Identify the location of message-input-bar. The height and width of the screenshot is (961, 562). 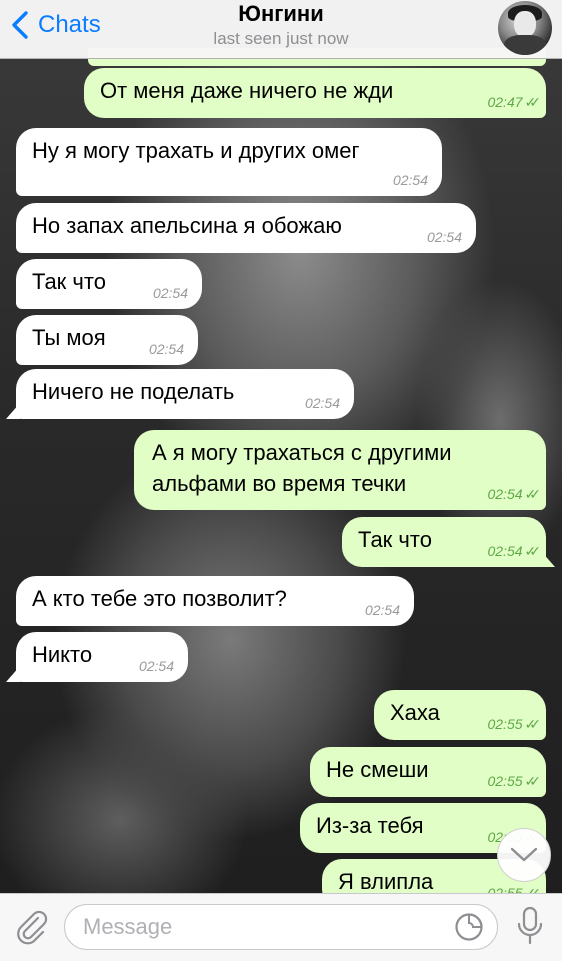
(281, 927).